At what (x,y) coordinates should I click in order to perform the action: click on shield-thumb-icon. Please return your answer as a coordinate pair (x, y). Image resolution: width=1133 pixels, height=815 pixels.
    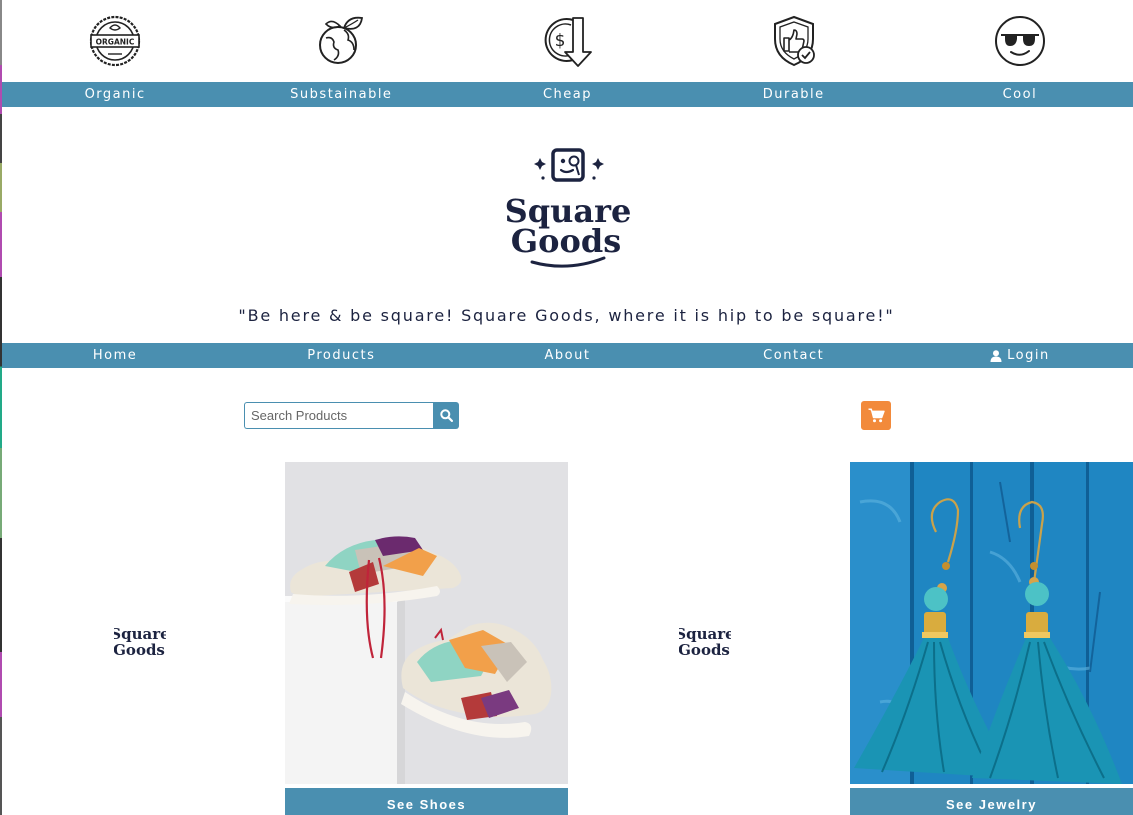
    Looking at the image, I should click on (794, 41).